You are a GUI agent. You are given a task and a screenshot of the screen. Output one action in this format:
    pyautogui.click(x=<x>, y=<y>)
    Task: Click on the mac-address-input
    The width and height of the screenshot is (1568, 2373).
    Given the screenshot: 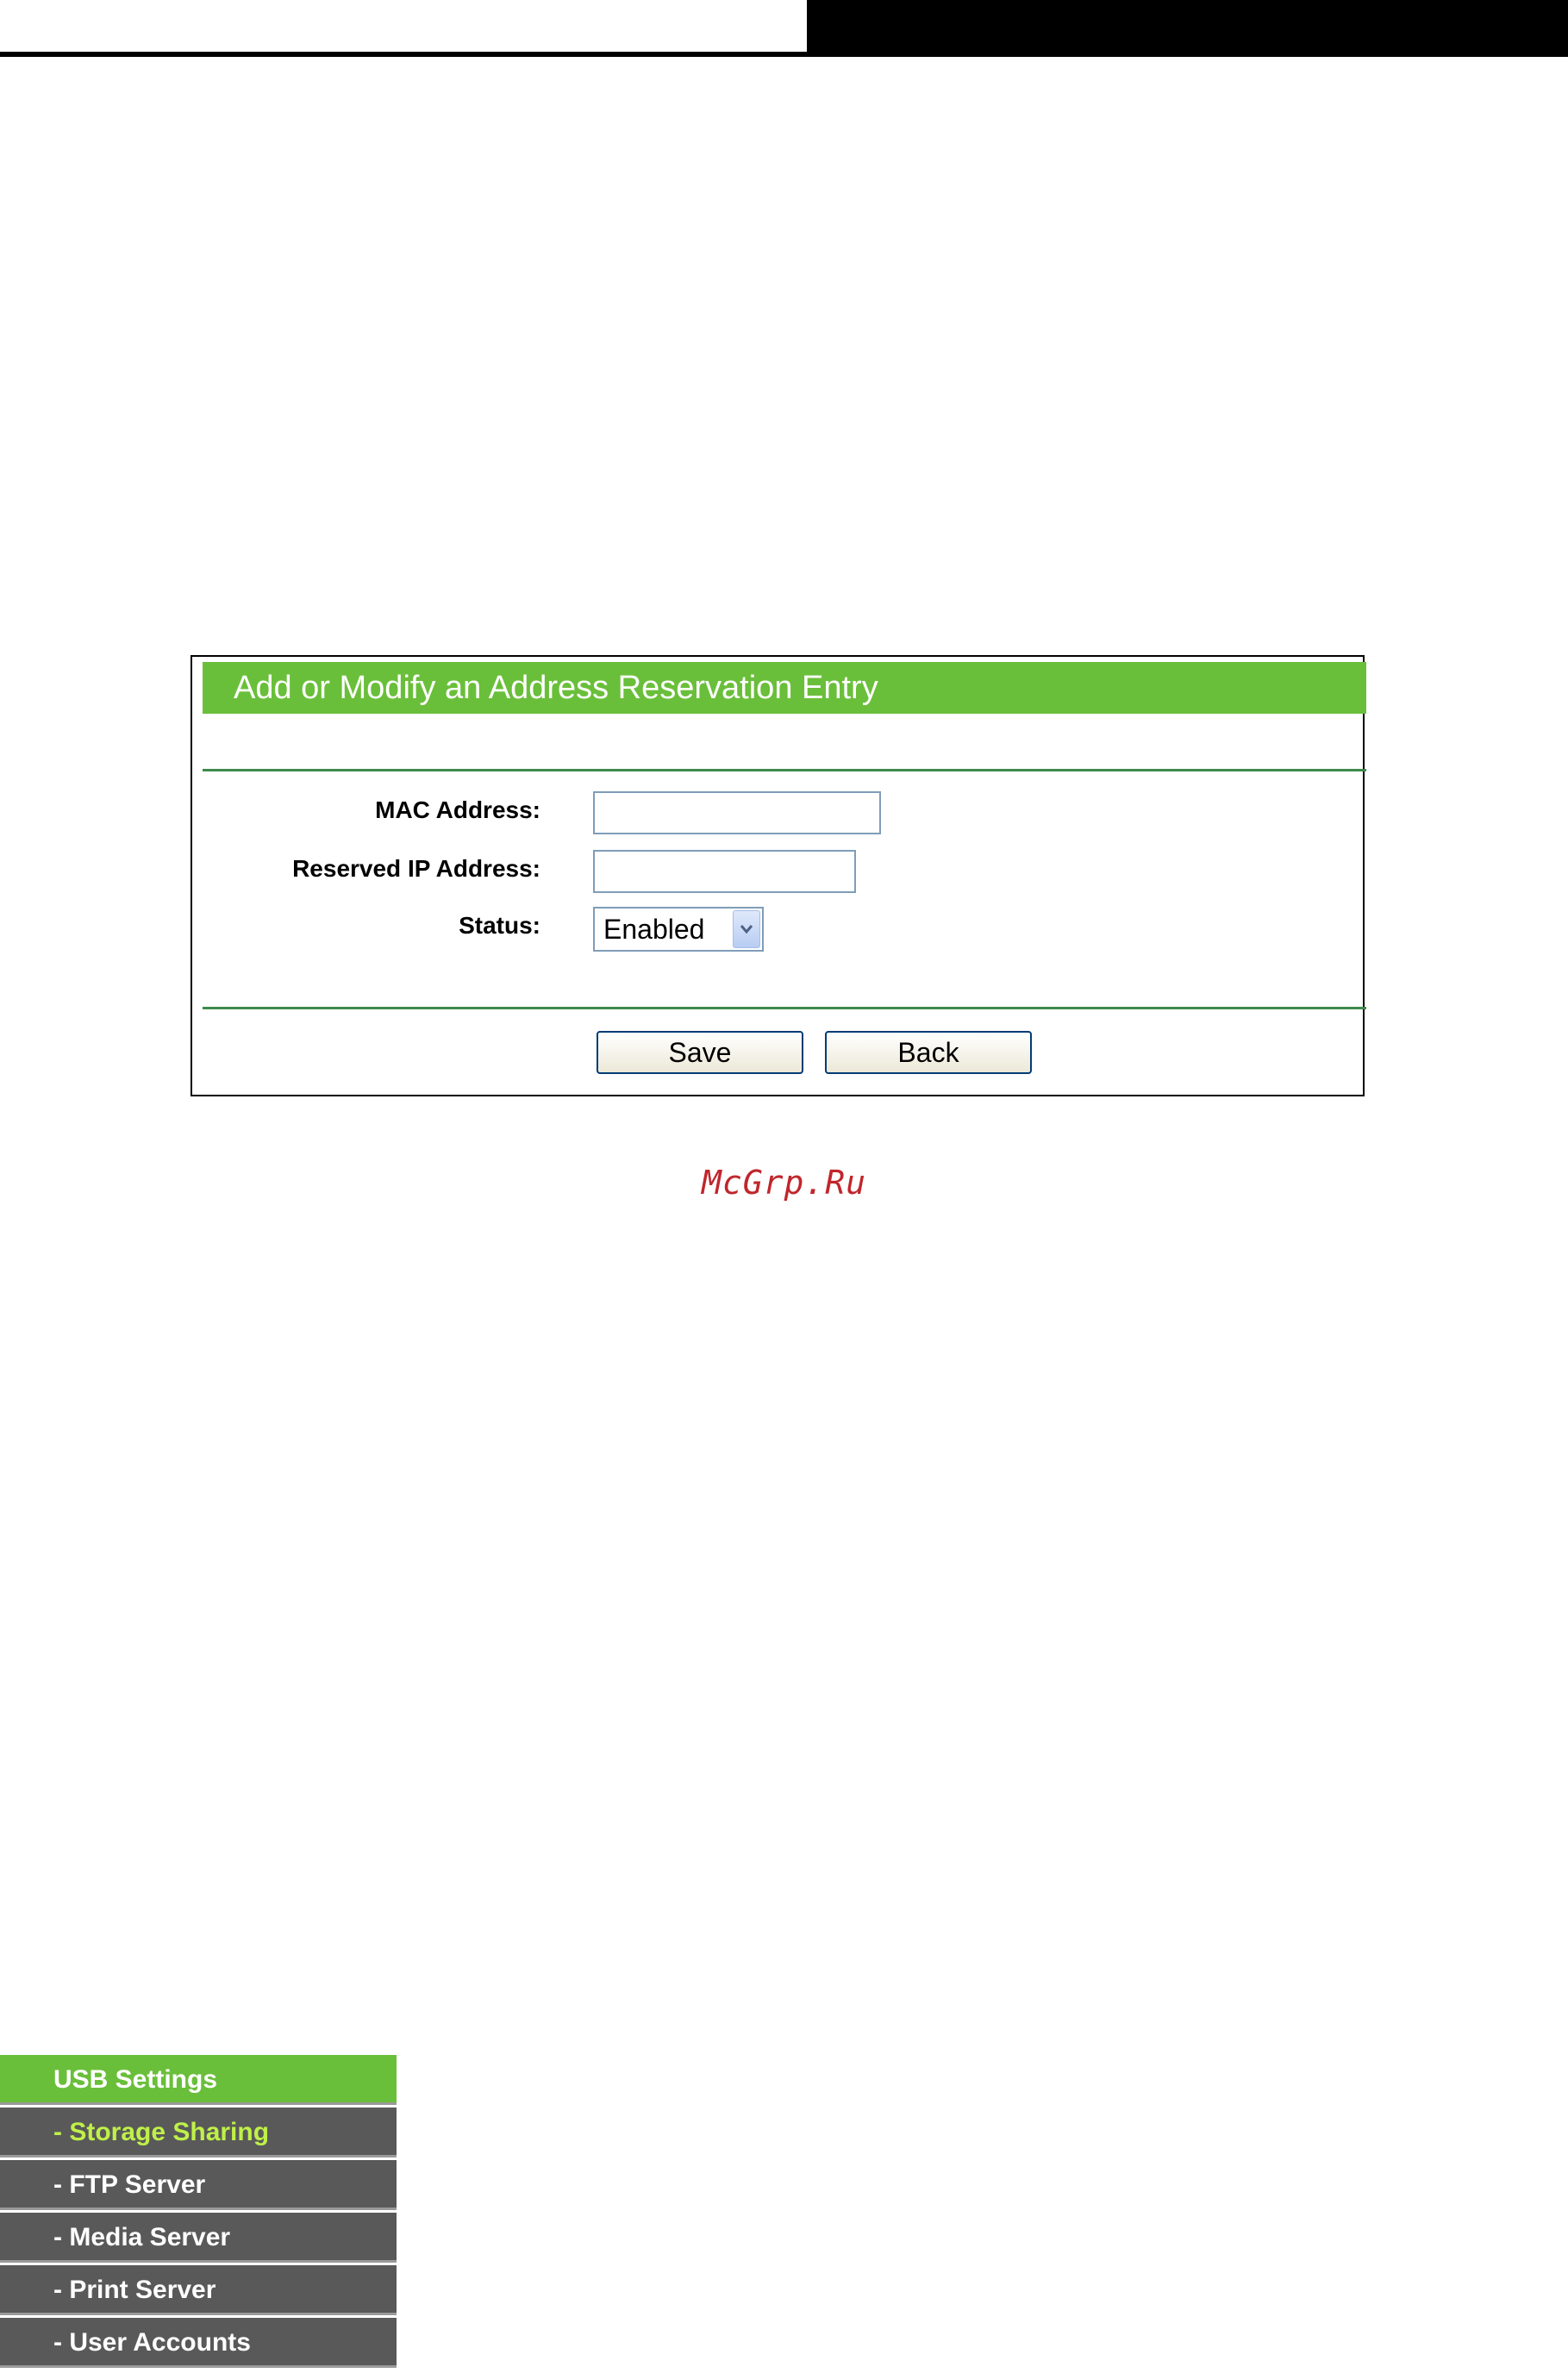 What is the action you would take?
    pyautogui.click(x=737, y=812)
    